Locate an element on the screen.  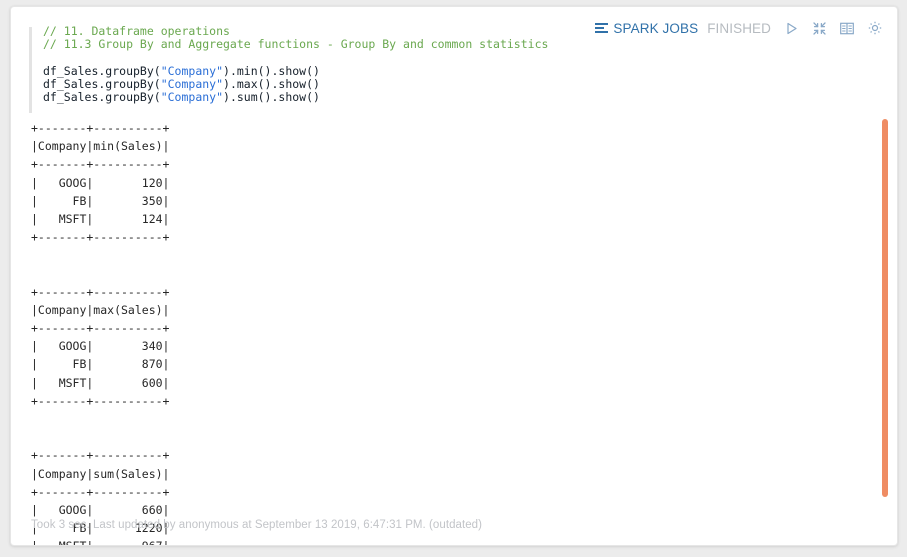
output-line: |Company|sum(Sales)| is located at coordinates (100, 473).